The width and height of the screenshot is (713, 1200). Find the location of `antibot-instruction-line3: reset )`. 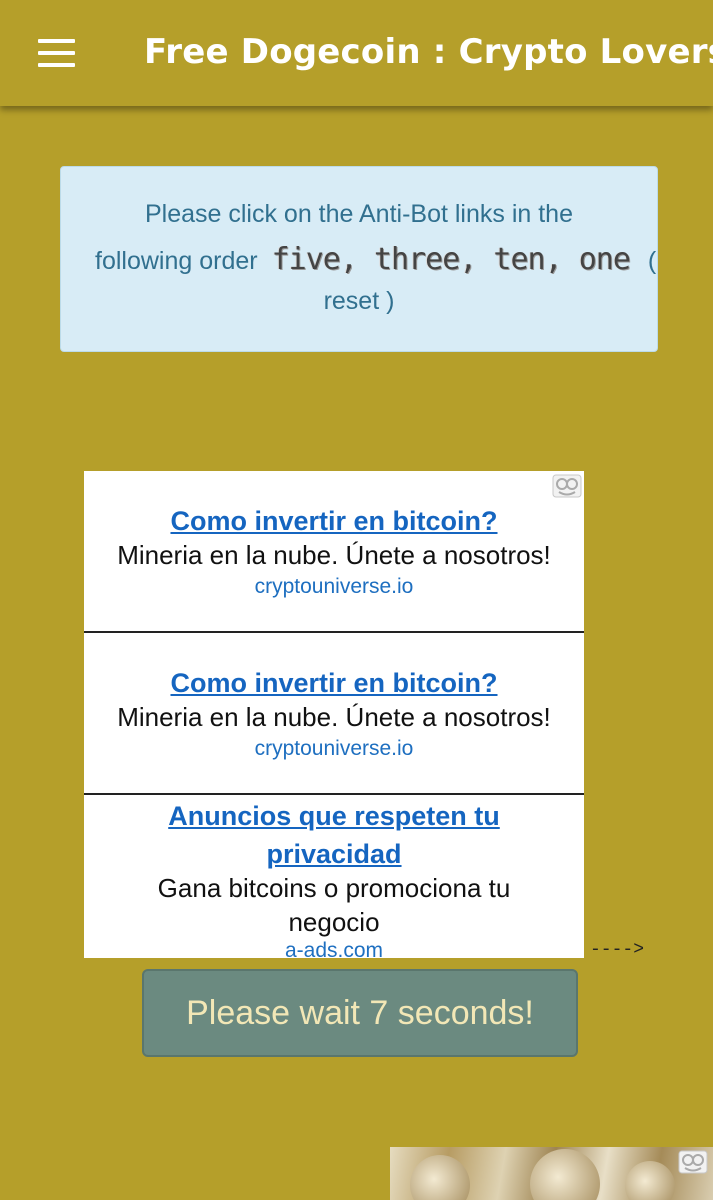

antibot-instruction-line3: reset ) is located at coordinates (359, 301).